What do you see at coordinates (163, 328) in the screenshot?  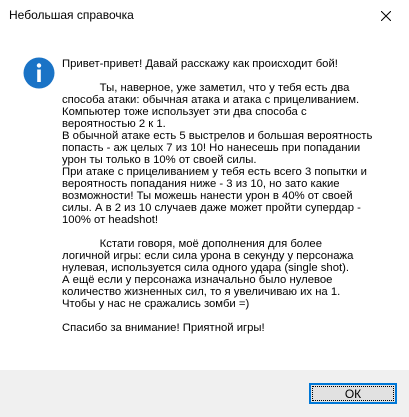 I see `thanks-text: Спасибо за внимание! Приятной игры!` at bounding box center [163, 328].